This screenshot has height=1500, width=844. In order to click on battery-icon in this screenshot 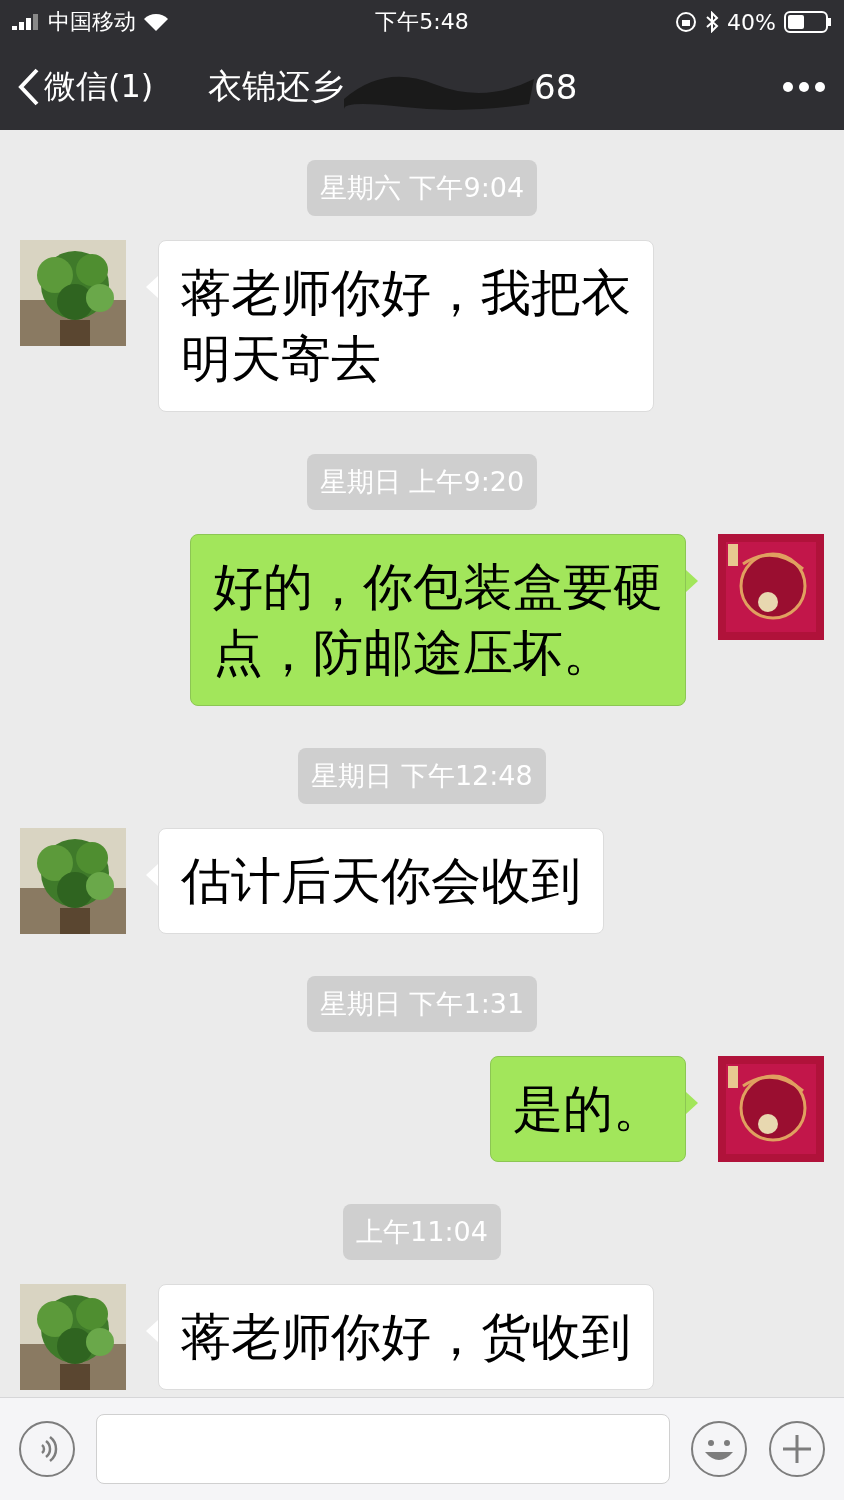, I will do `click(808, 22)`.